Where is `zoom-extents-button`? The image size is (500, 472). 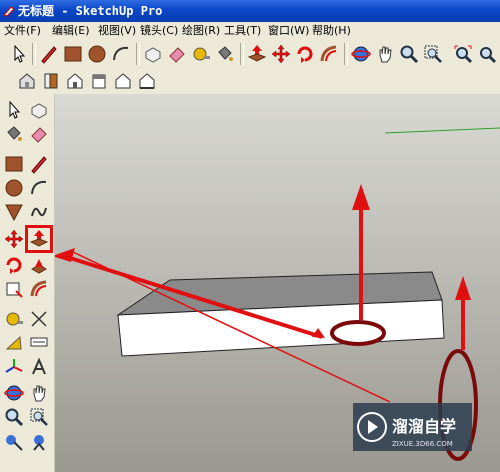 zoom-extents-button is located at coordinates (463, 54).